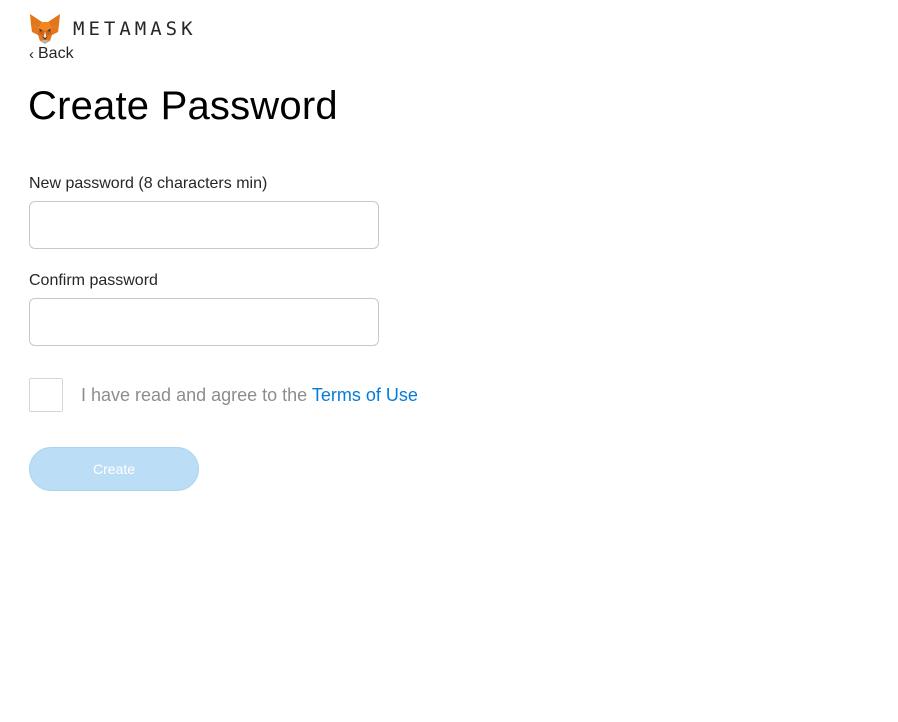  What do you see at coordinates (93, 280) in the screenshot?
I see `confirm-password-label: Confirm password` at bounding box center [93, 280].